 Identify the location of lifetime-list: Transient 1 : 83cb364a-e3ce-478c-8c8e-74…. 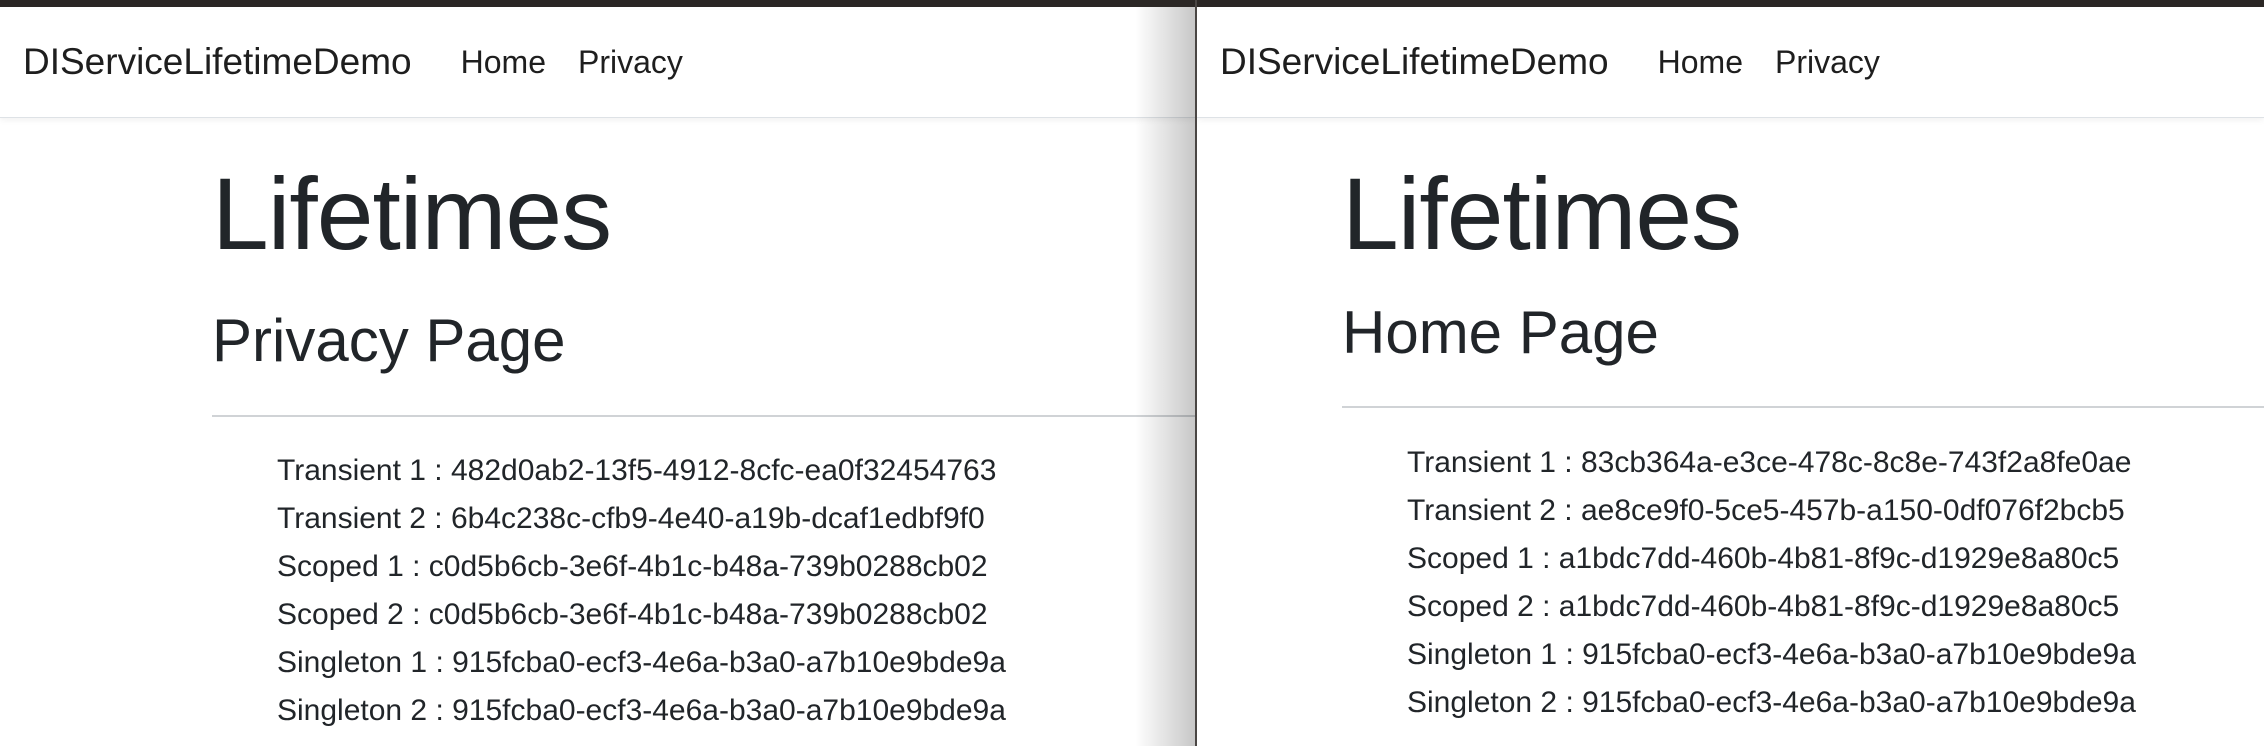
(1771, 583).